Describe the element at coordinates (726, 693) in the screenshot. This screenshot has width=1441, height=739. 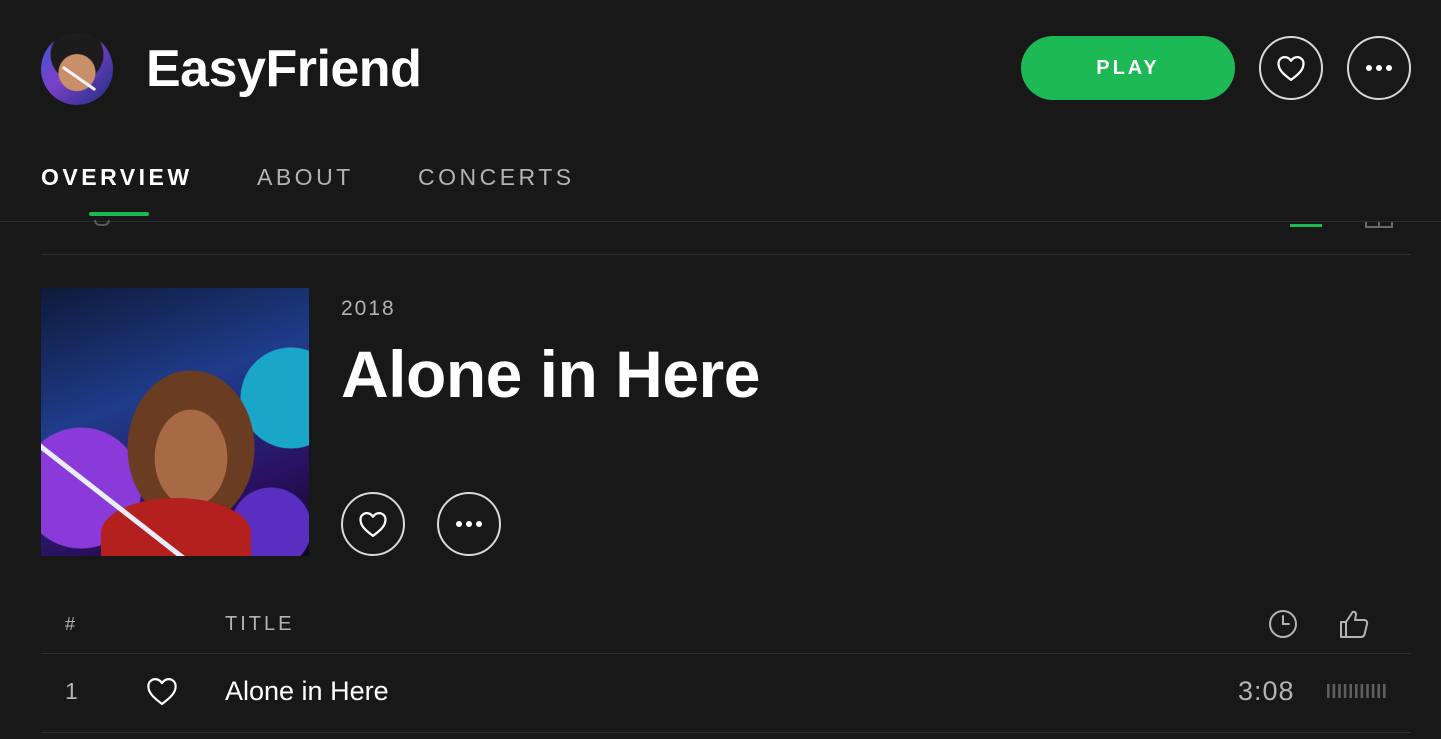
I see `track-row: 1 Alone in Here 3:08` at that location.